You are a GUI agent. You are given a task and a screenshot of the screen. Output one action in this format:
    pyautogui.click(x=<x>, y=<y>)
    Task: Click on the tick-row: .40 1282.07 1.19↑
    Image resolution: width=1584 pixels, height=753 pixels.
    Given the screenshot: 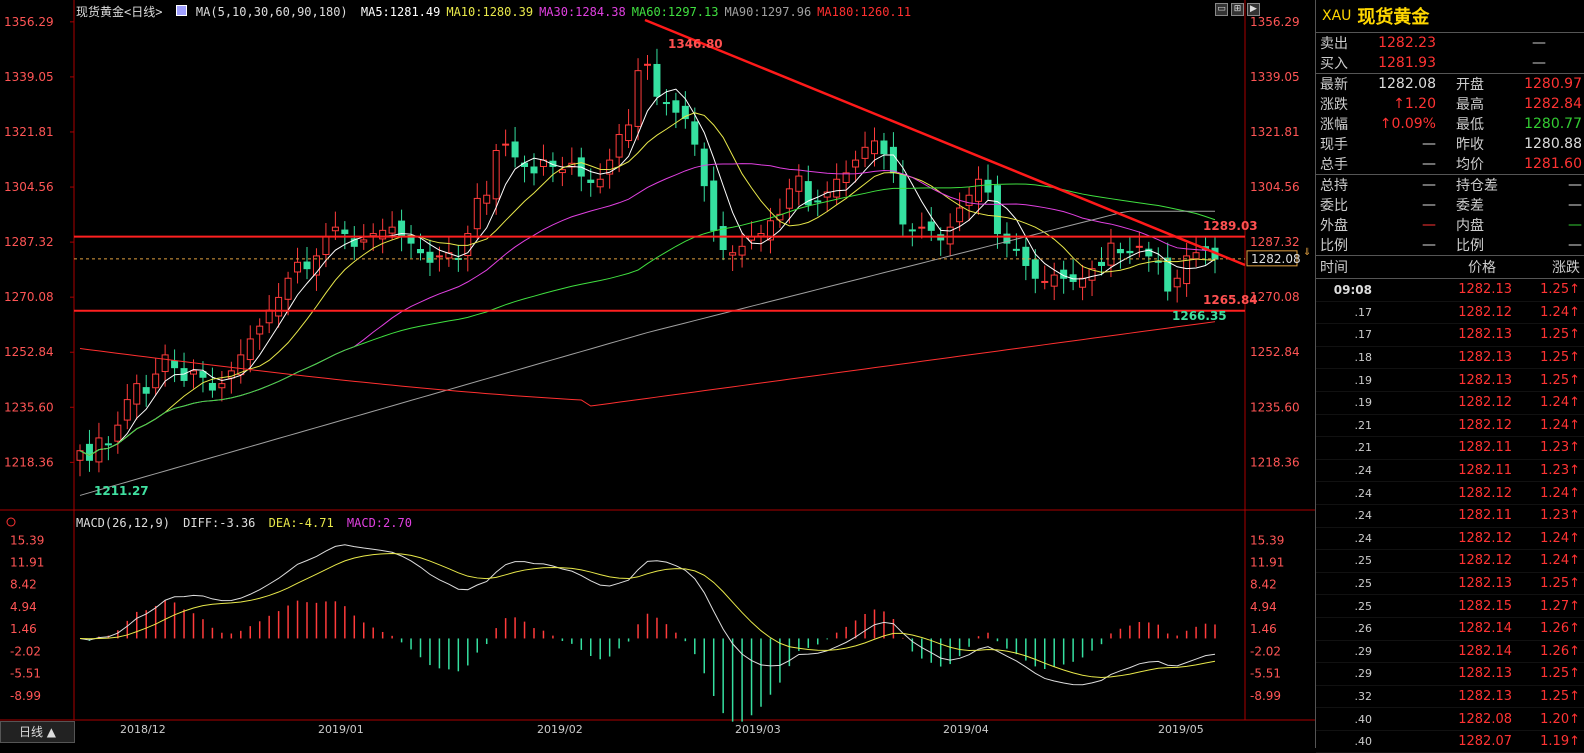 What is the action you would take?
    pyautogui.click(x=1450, y=742)
    